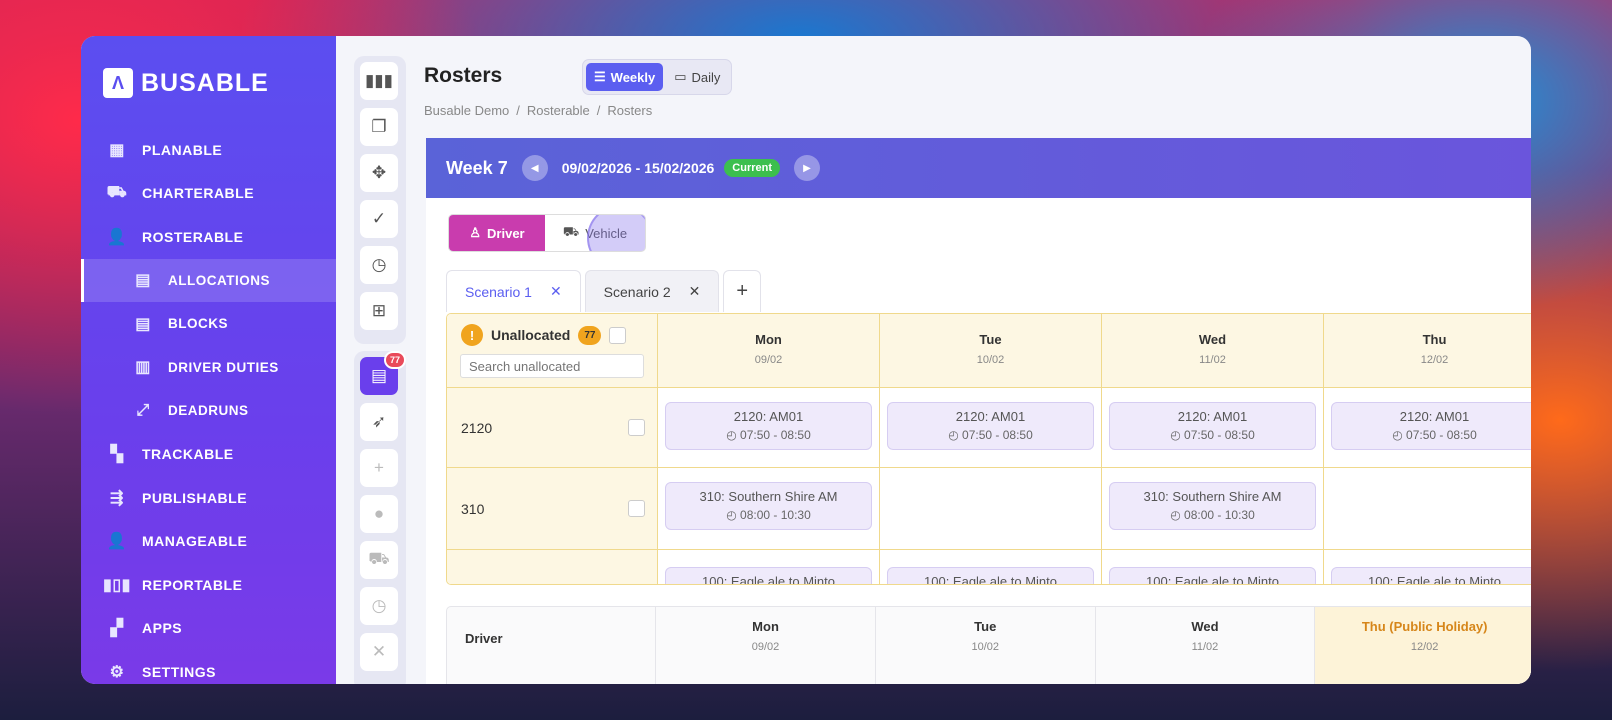  Describe the element at coordinates (633, 77) in the screenshot. I see `weekly-label: Weekly` at that location.